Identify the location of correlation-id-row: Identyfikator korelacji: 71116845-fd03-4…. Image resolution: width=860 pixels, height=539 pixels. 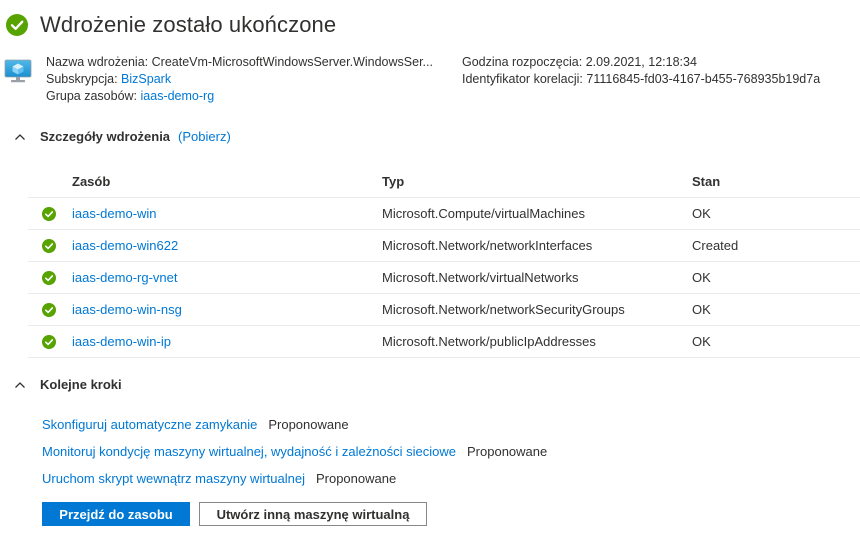
(641, 79).